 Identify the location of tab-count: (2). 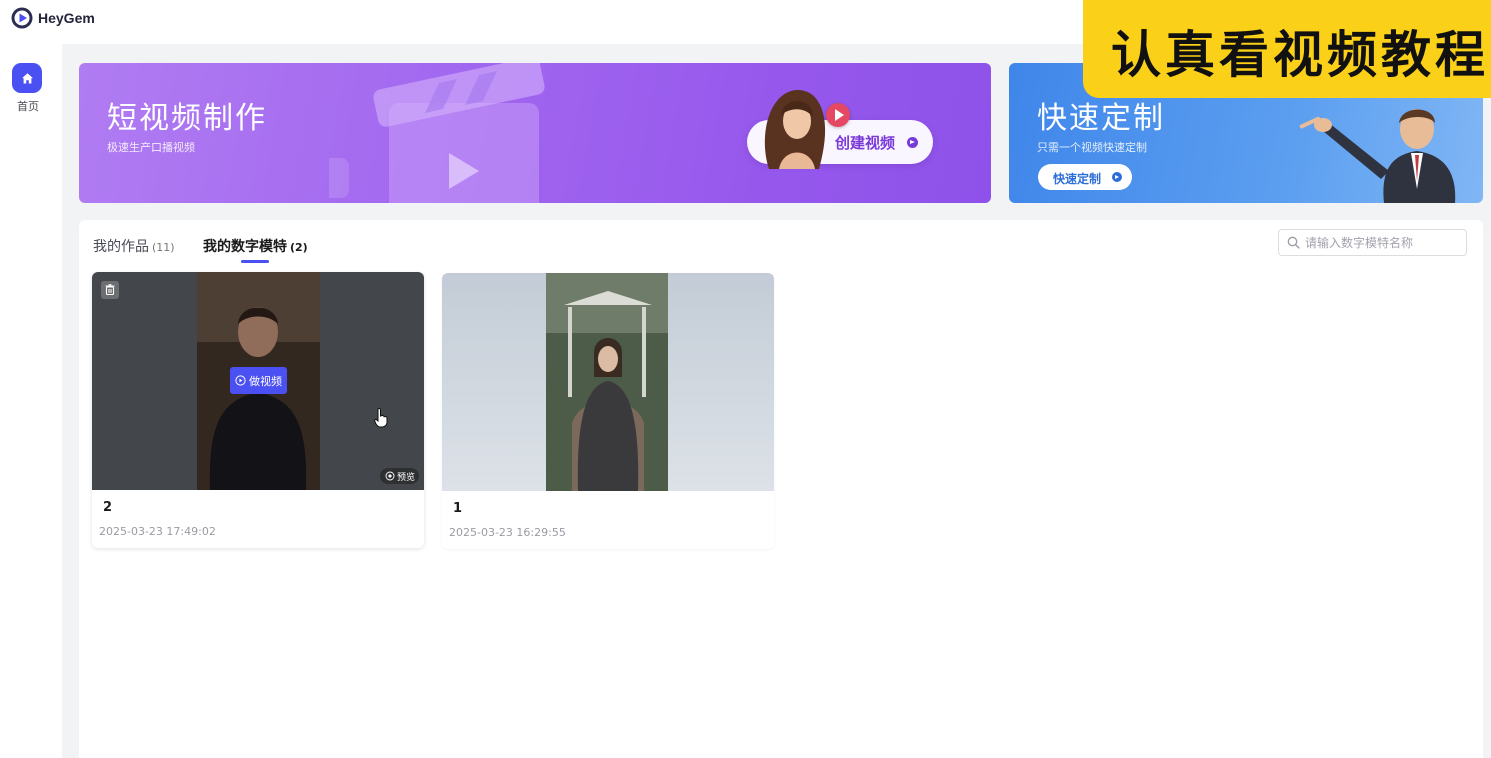
(299, 247).